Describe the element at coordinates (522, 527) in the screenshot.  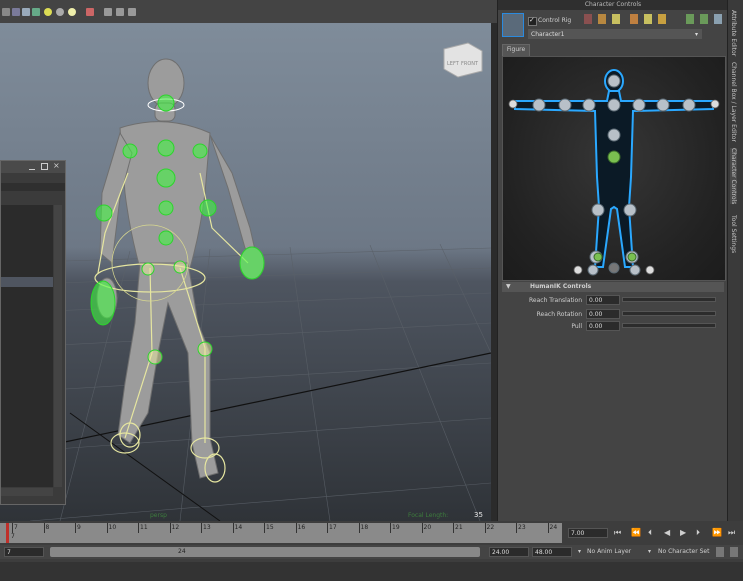
I see `timeline-tick-label: 23` at that location.